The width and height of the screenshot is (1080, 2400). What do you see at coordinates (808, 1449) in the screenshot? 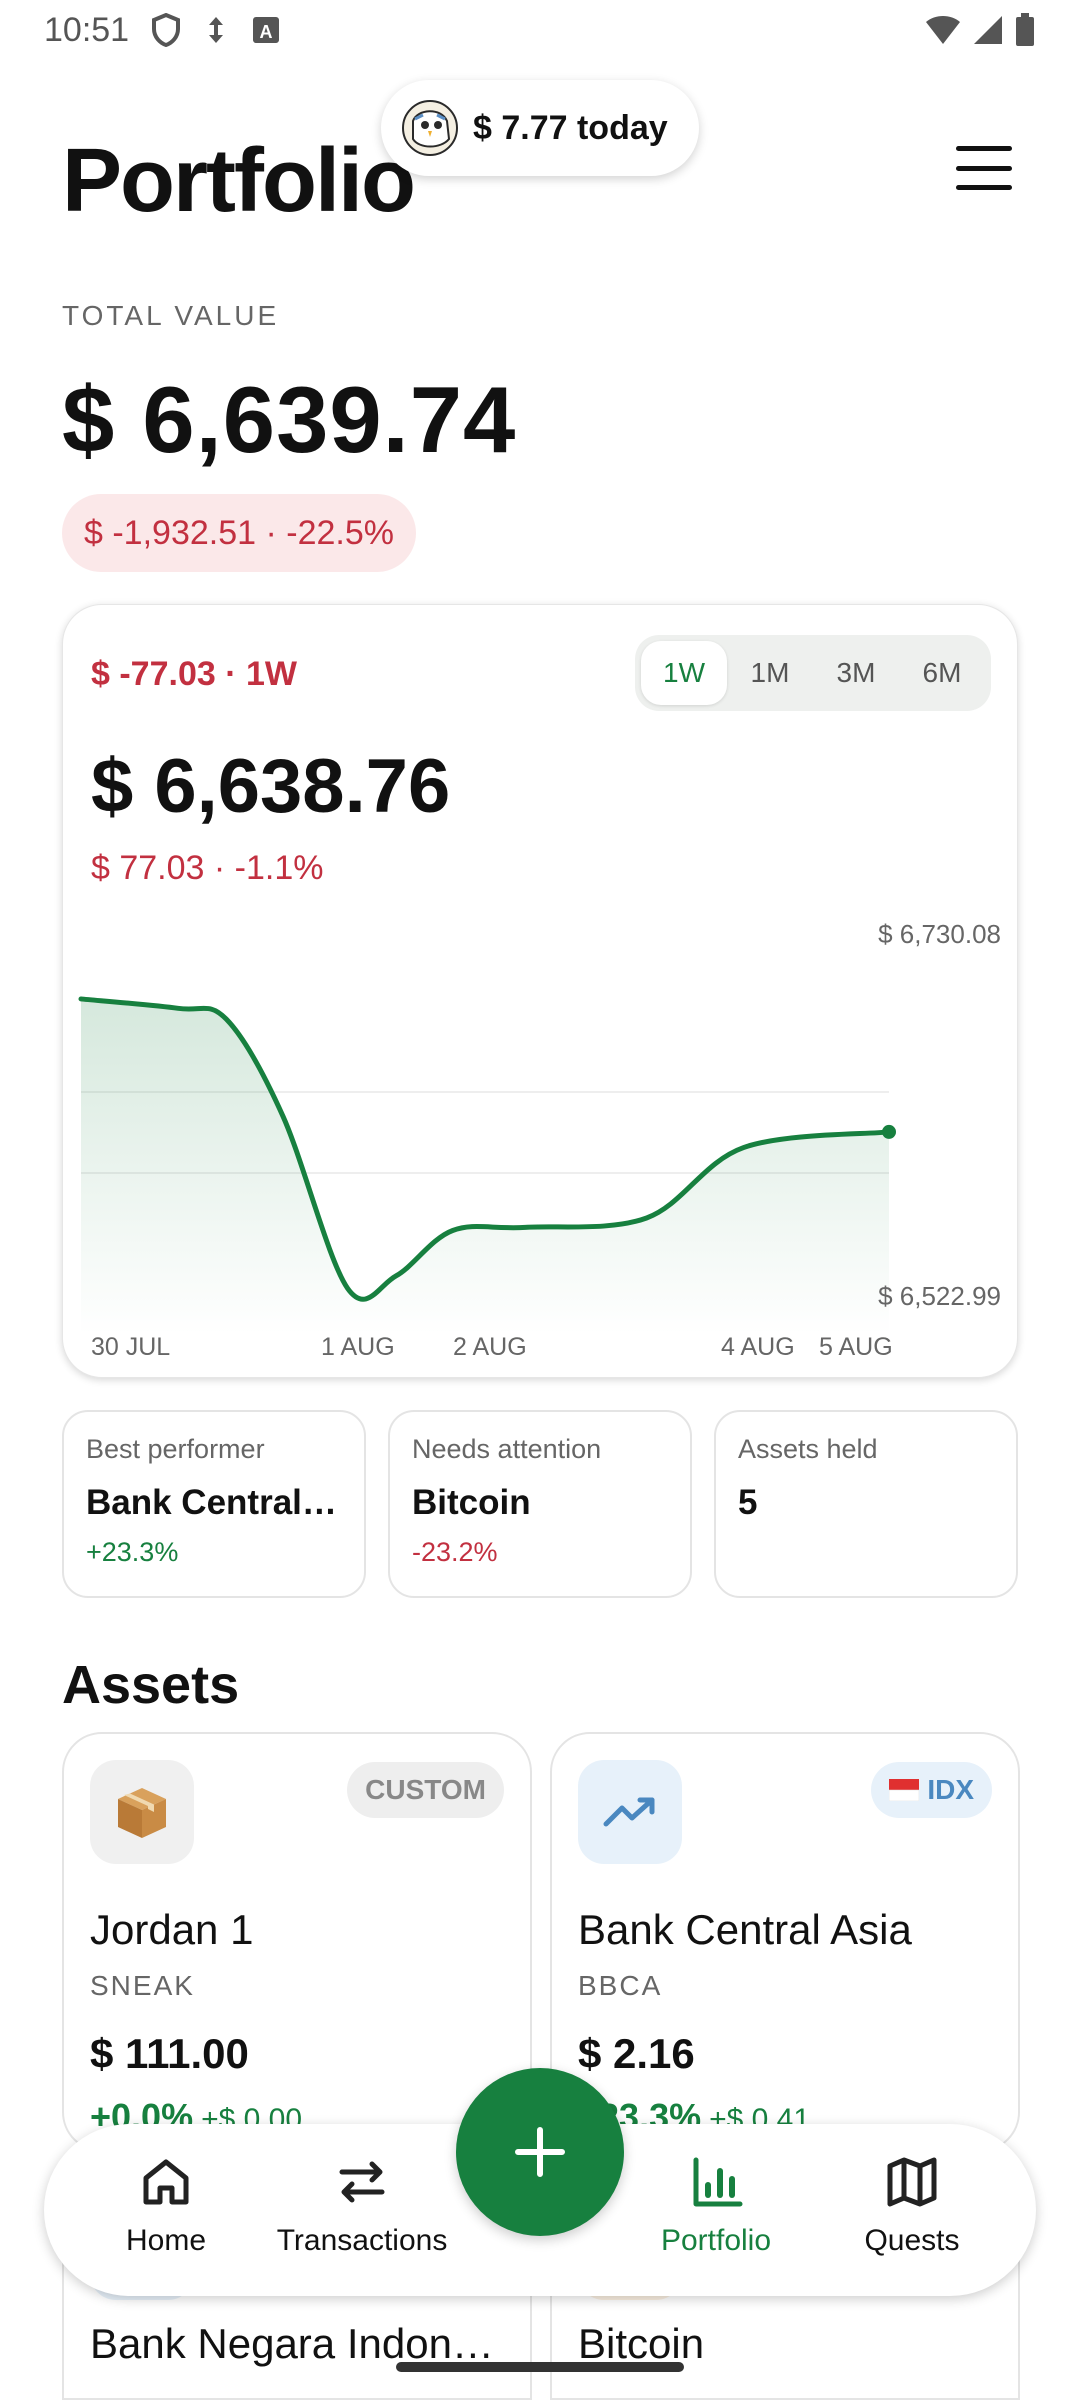
I see `stat-label: Assets held` at bounding box center [808, 1449].